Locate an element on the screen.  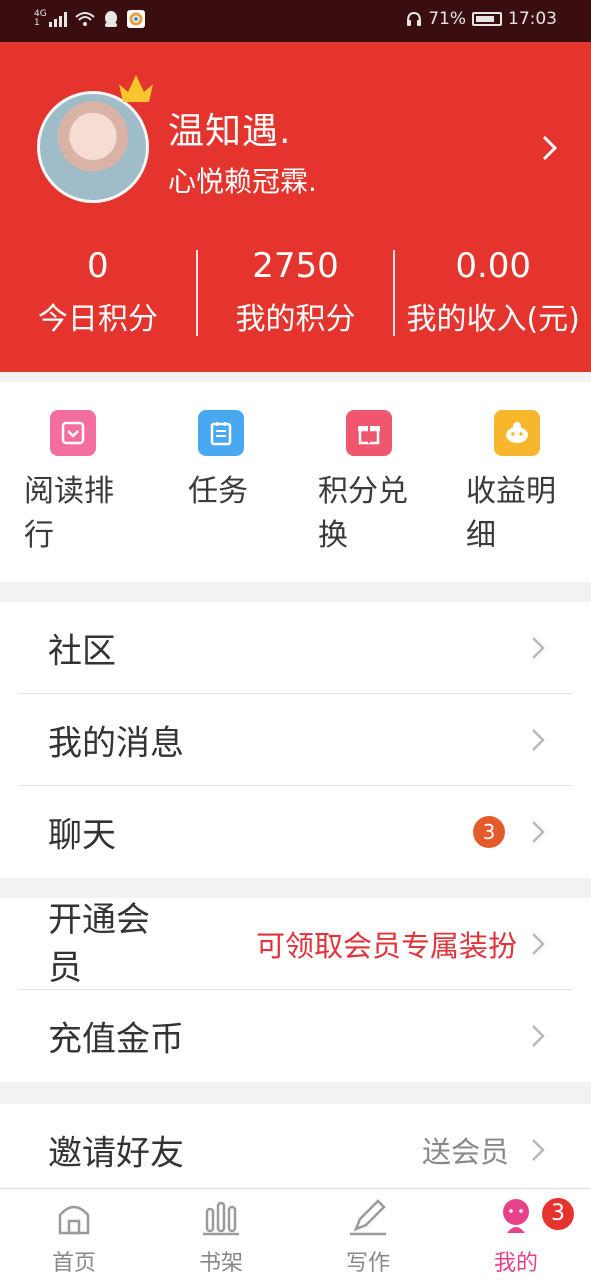
menu-item-messages: 我的消息 is located at coordinates (295, 740).